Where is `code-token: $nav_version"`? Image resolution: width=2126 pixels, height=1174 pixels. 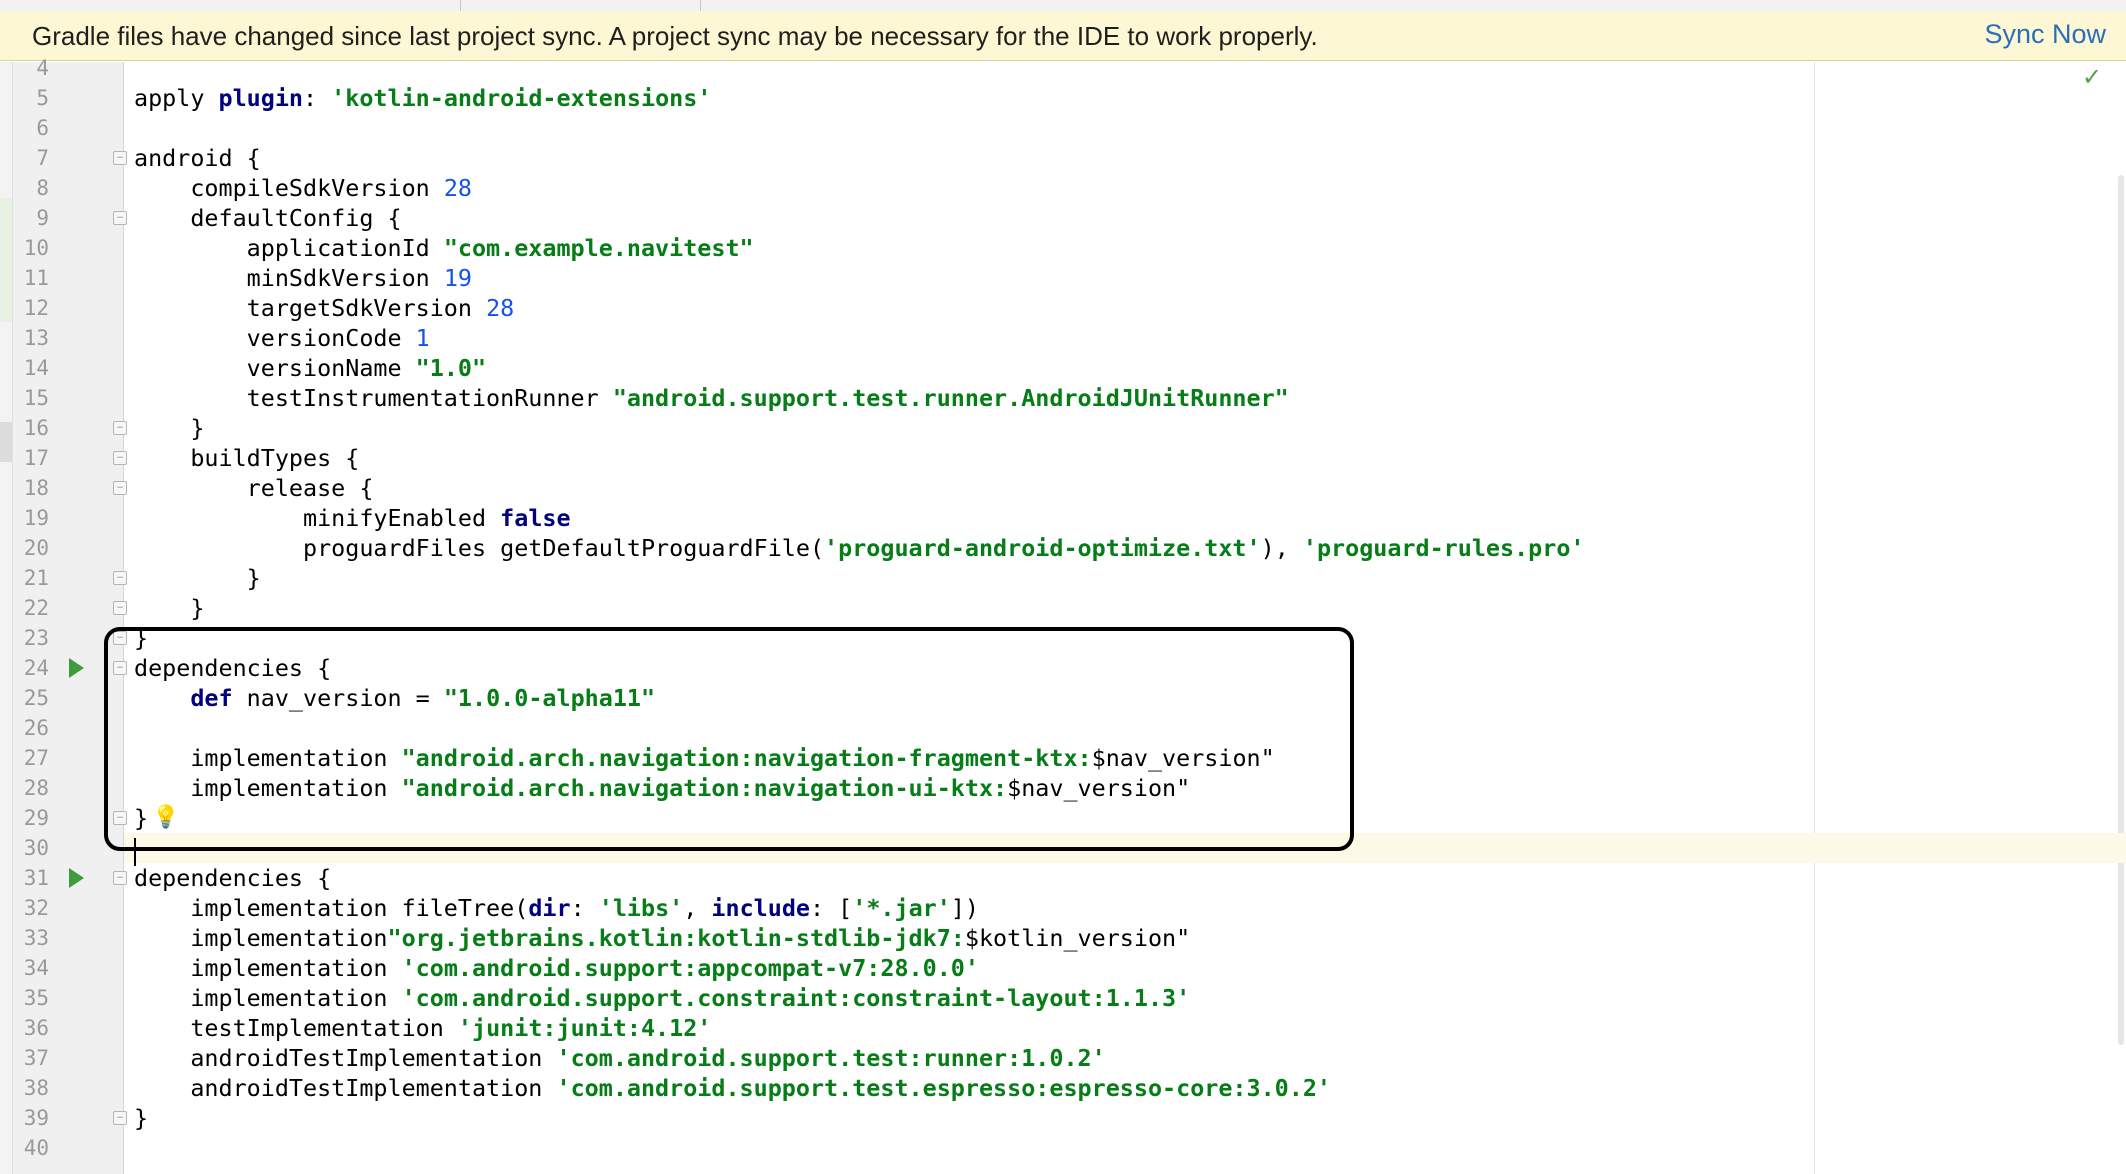
code-token: $nav_version" is located at coordinates (1099, 788).